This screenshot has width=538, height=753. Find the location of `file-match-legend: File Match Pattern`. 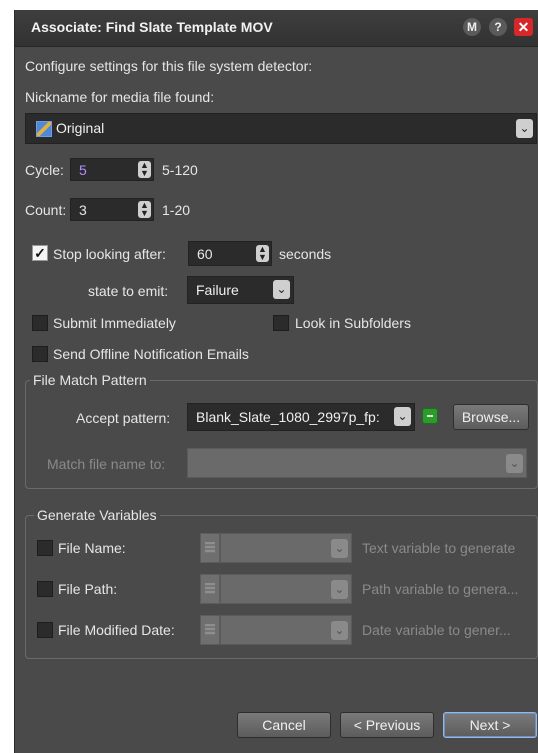

file-match-legend: File Match Pattern is located at coordinates (90, 380).